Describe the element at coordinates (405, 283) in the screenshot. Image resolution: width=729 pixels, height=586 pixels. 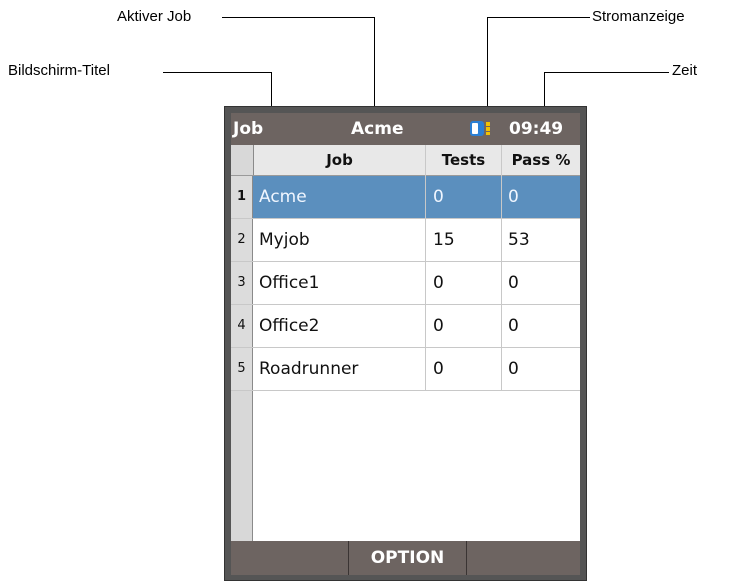
I see `table-row: 3 Office1 0 0` at that location.